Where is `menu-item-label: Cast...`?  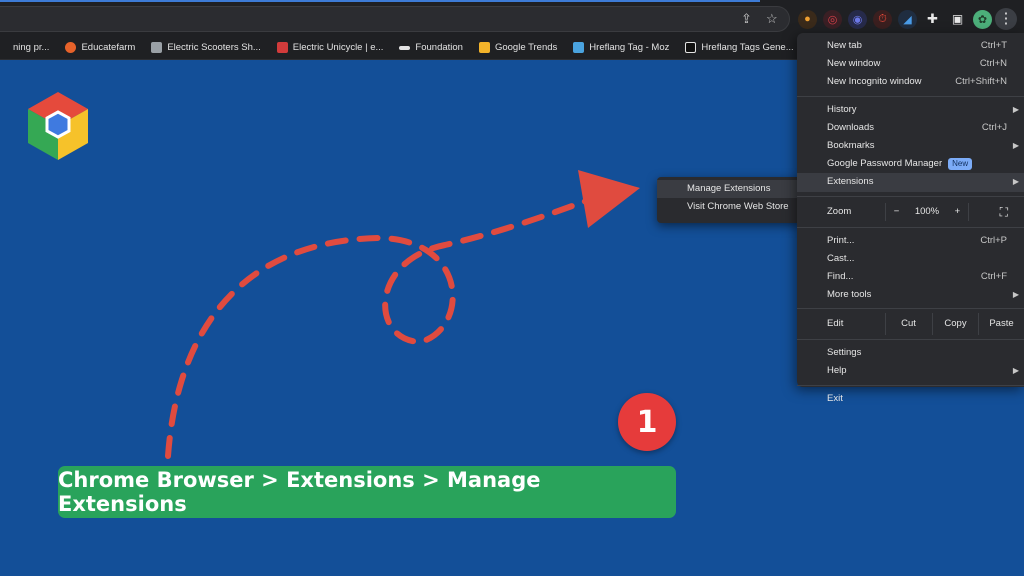
menu-item-label: Cast... is located at coordinates (841, 258).